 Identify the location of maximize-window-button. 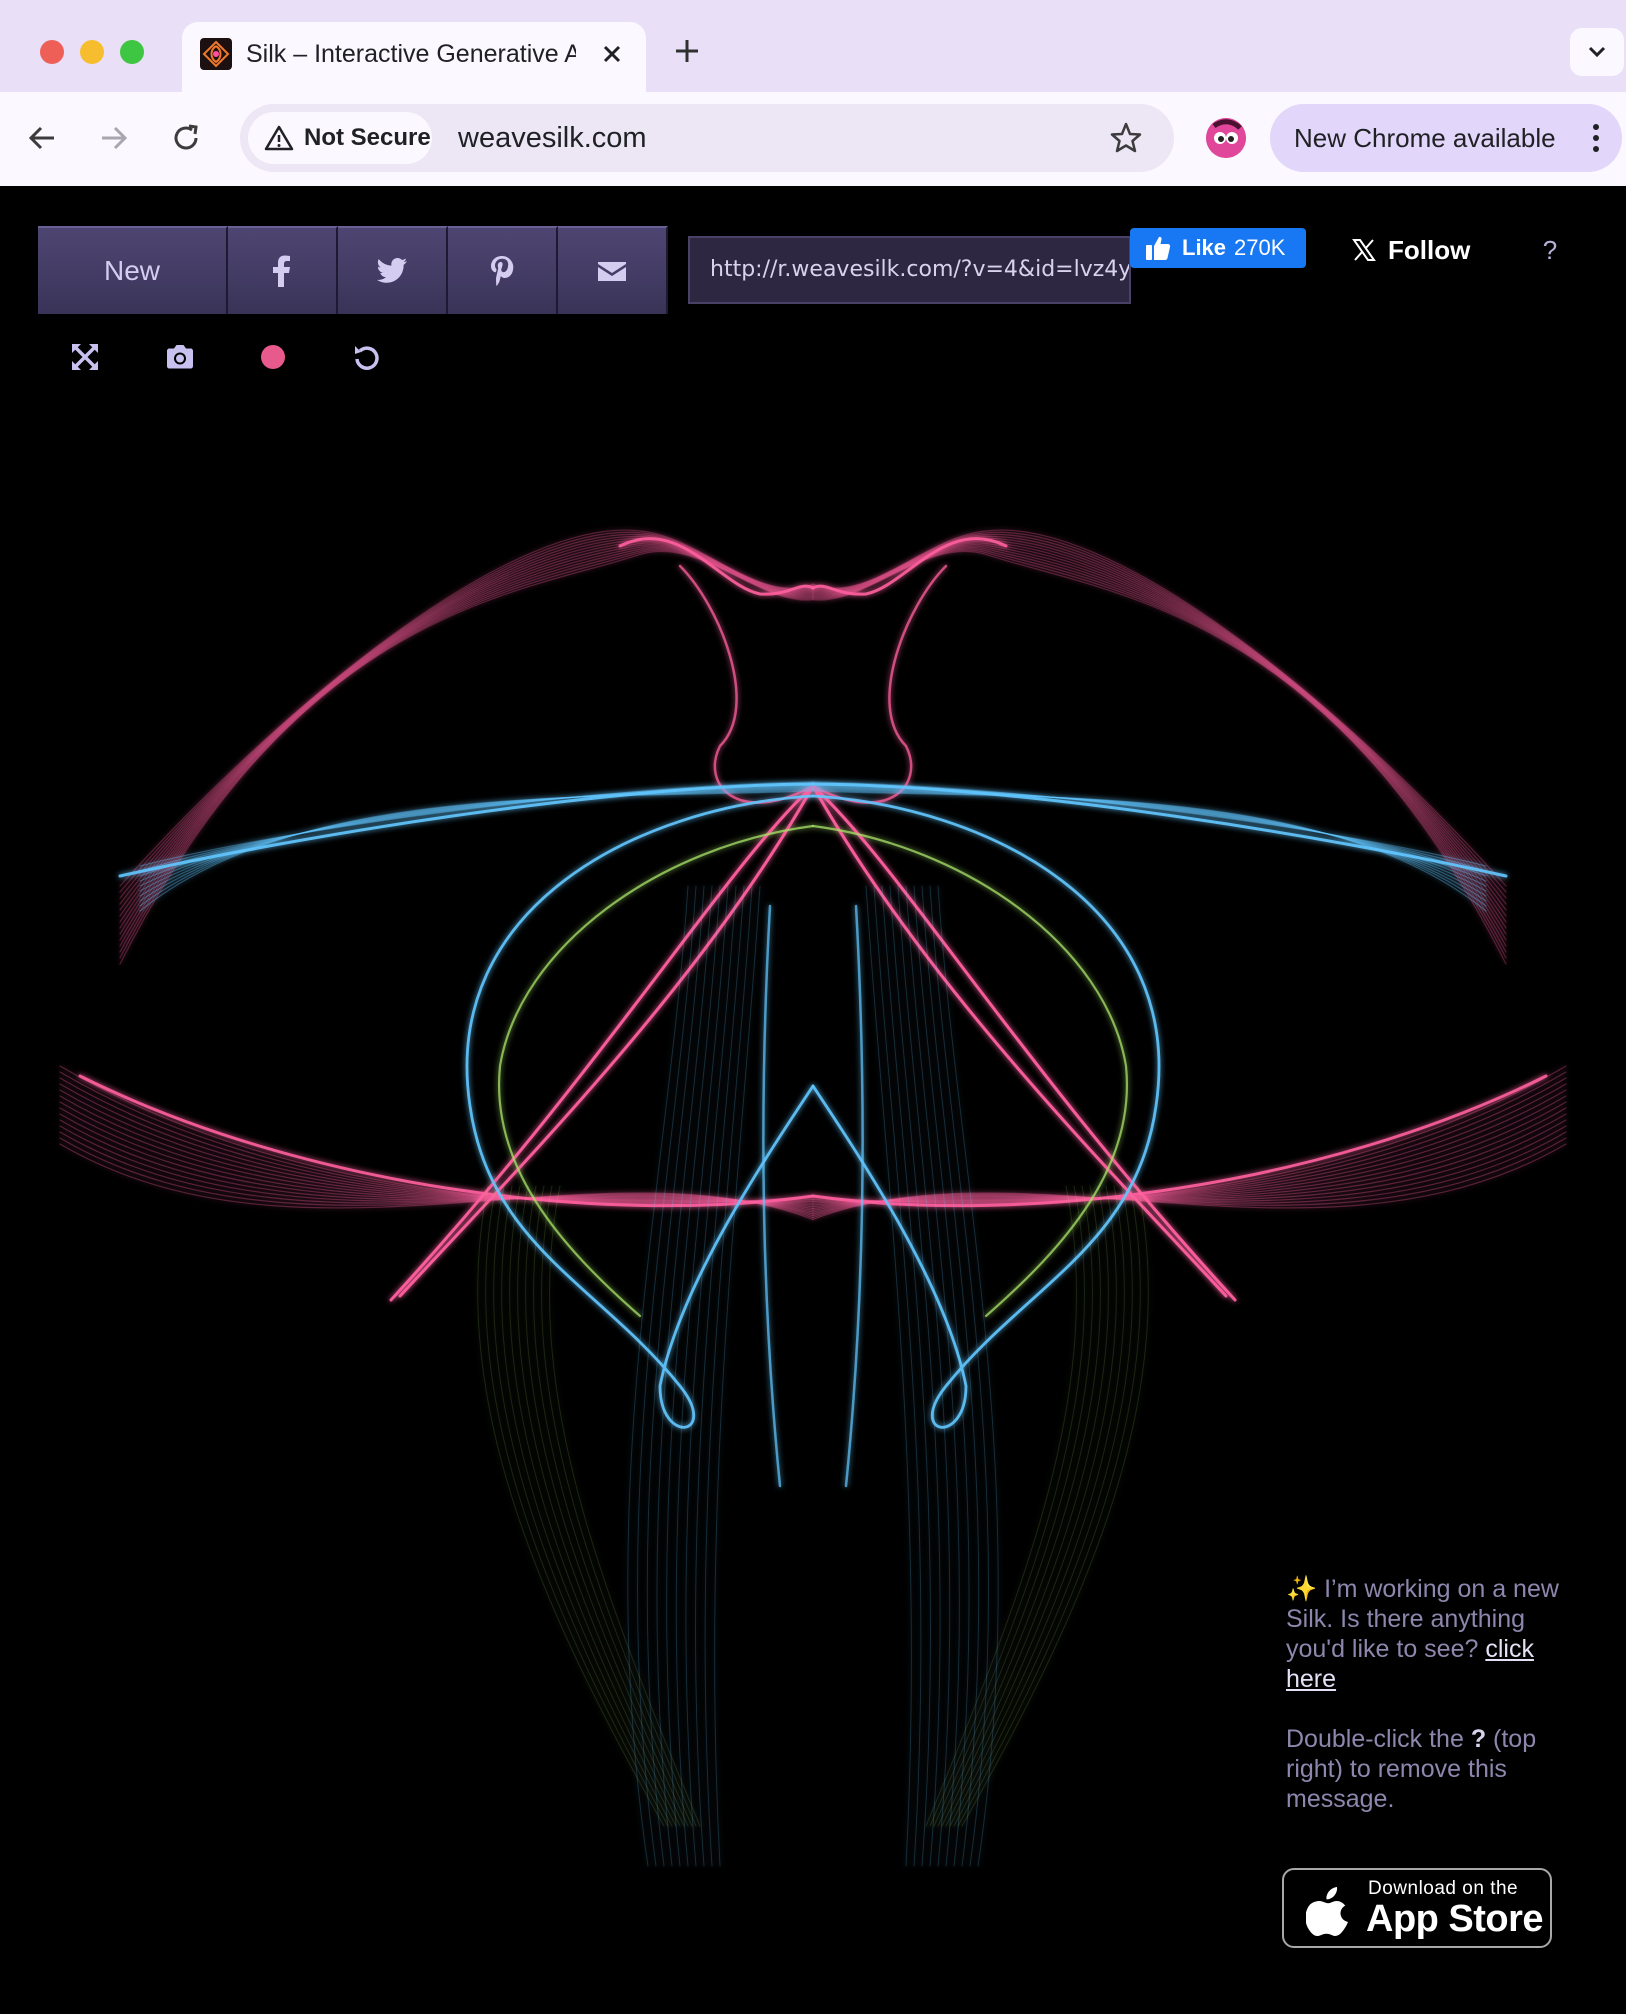
(132, 52).